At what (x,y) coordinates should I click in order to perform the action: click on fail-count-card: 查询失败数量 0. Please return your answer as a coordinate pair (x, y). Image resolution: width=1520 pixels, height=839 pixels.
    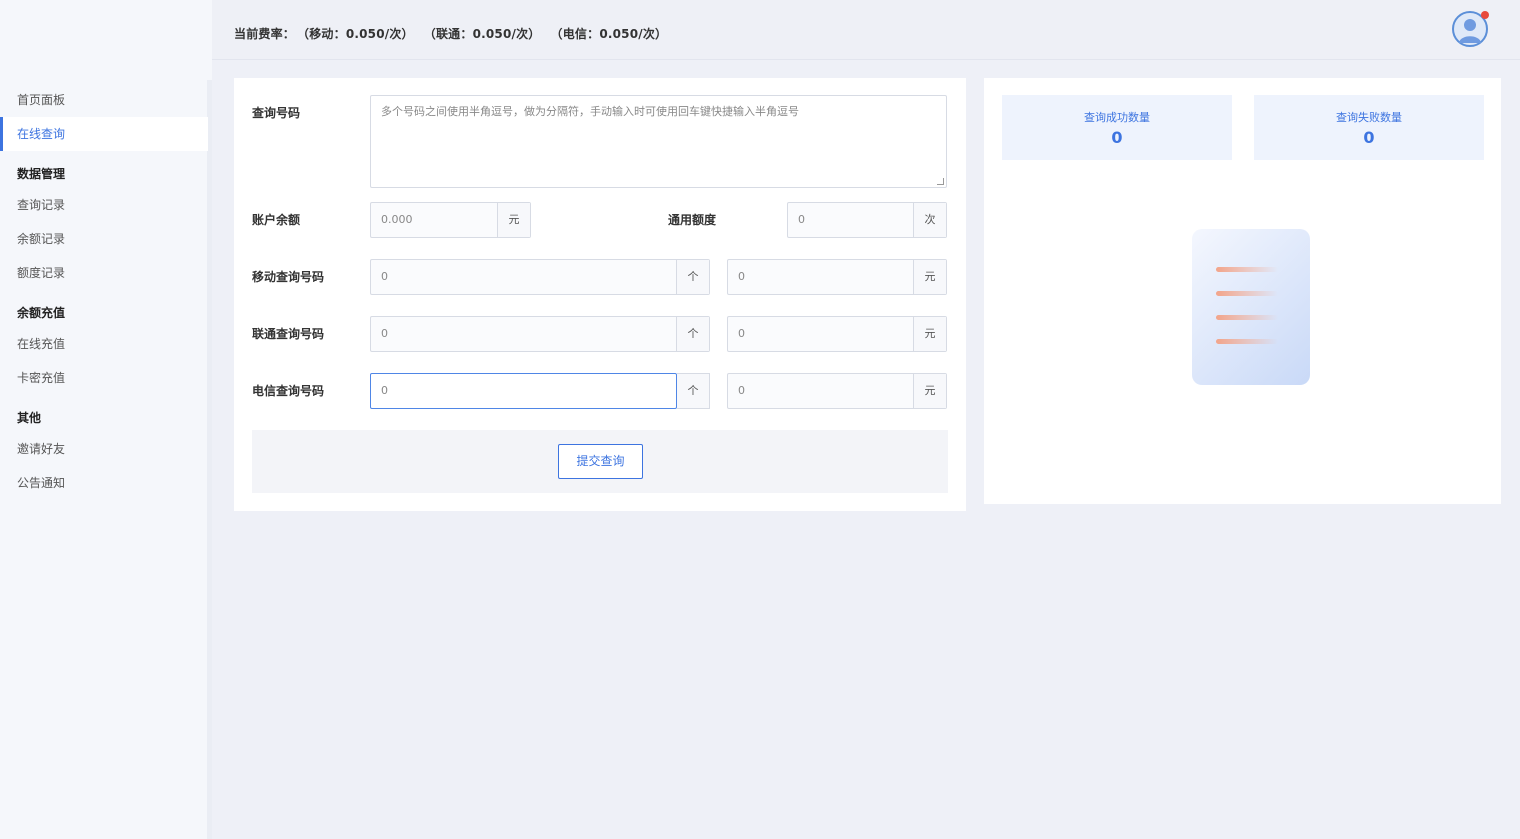
    Looking at the image, I should click on (1369, 127).